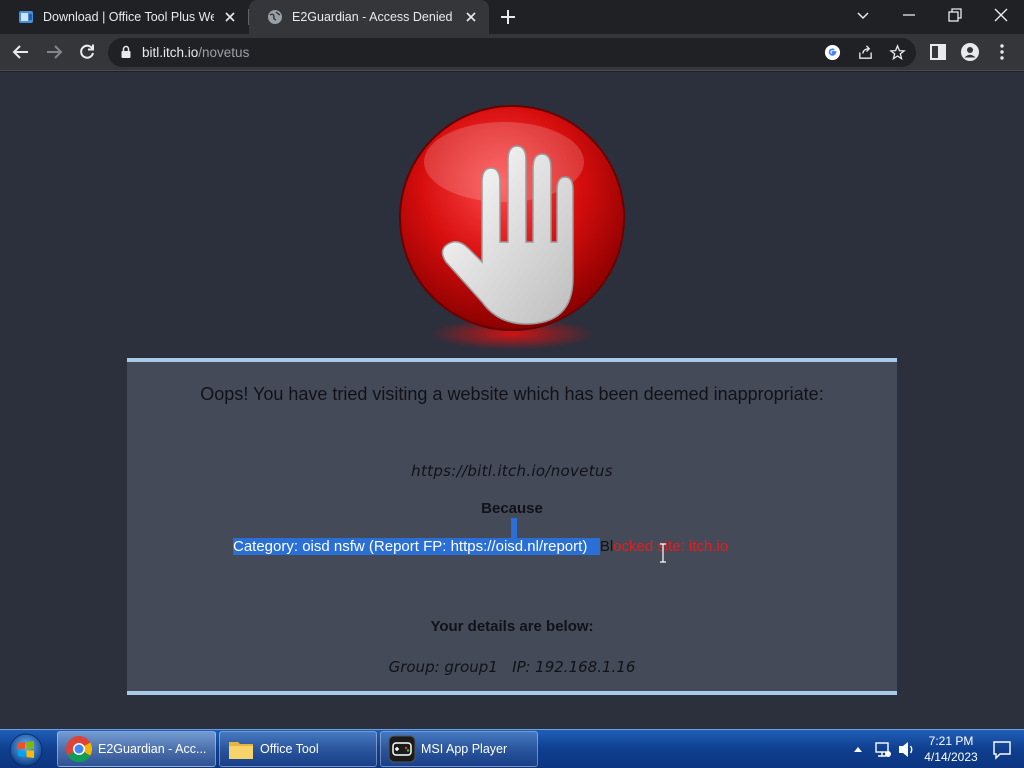  I want to click on back-arrow-icon, so click(21, 52).